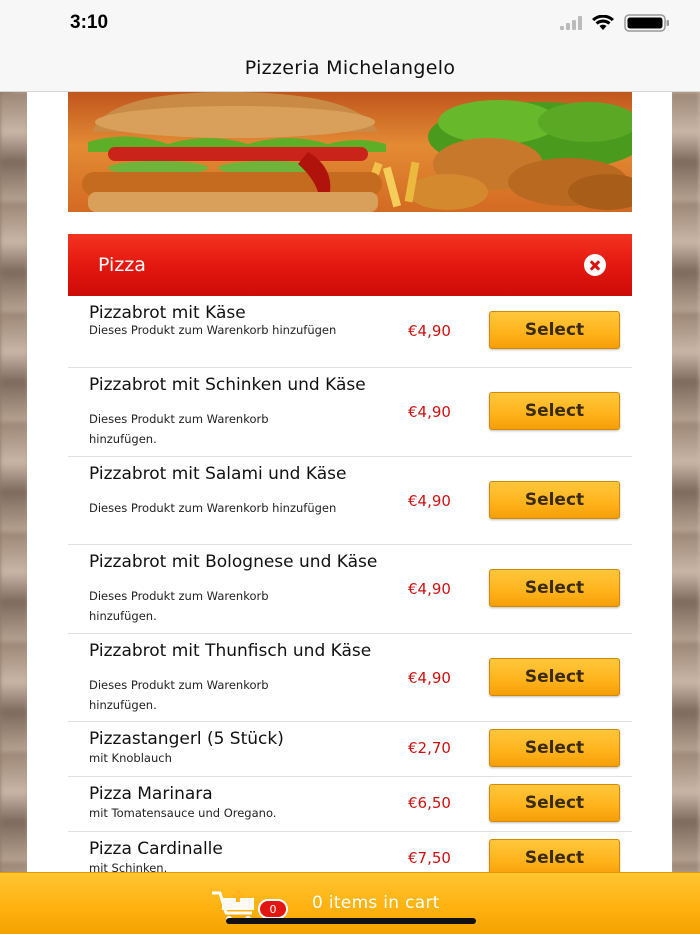 The height and width of the screenshot is (934, 700). I want to click on product-description: mit Tomatensauce und Oregano., so click(183, 813).